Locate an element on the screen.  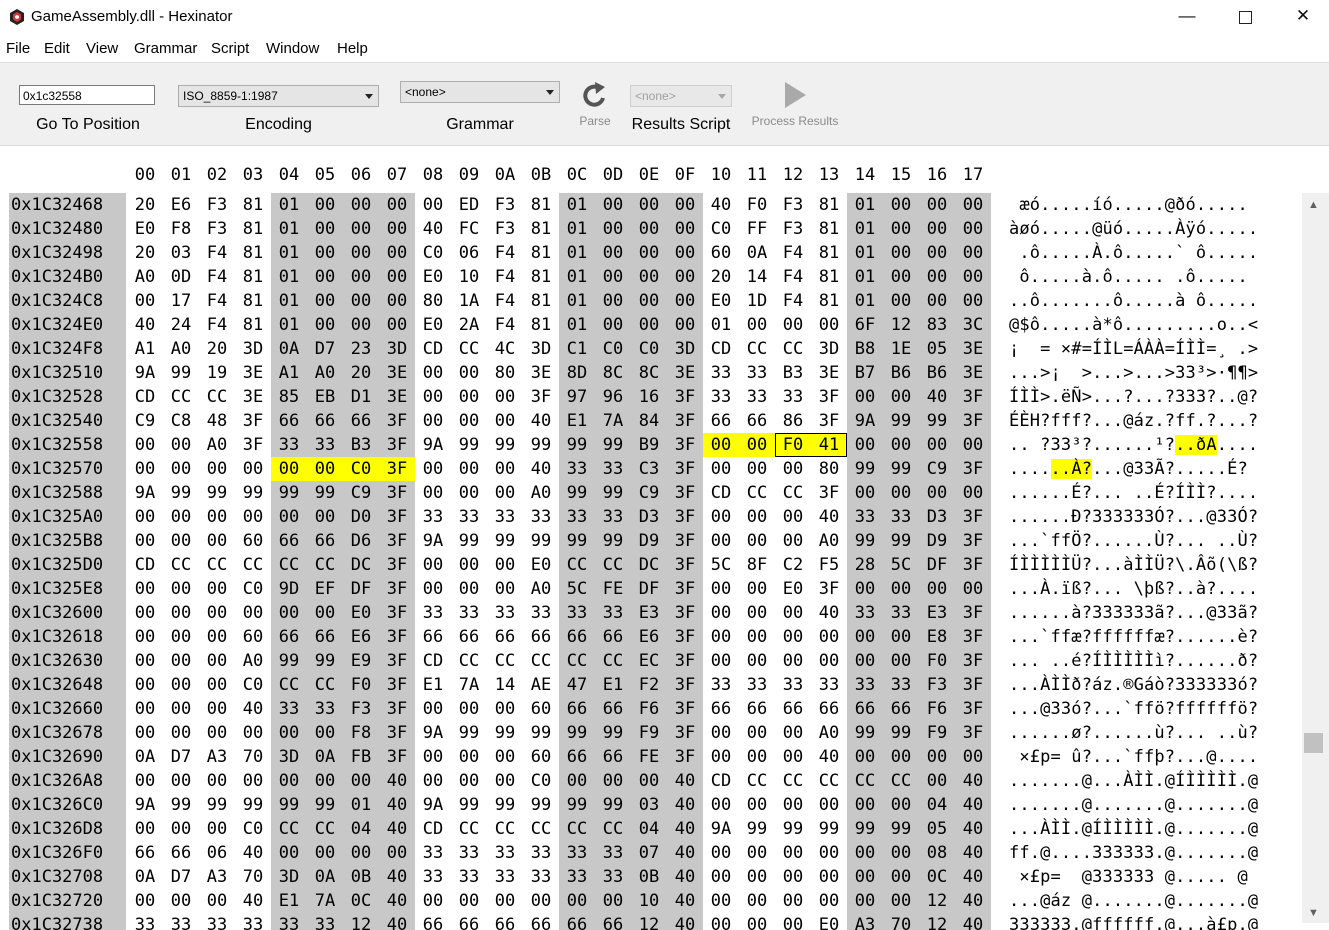
scroll-down-icon: ▼ is located at coordinates (1313, 913).